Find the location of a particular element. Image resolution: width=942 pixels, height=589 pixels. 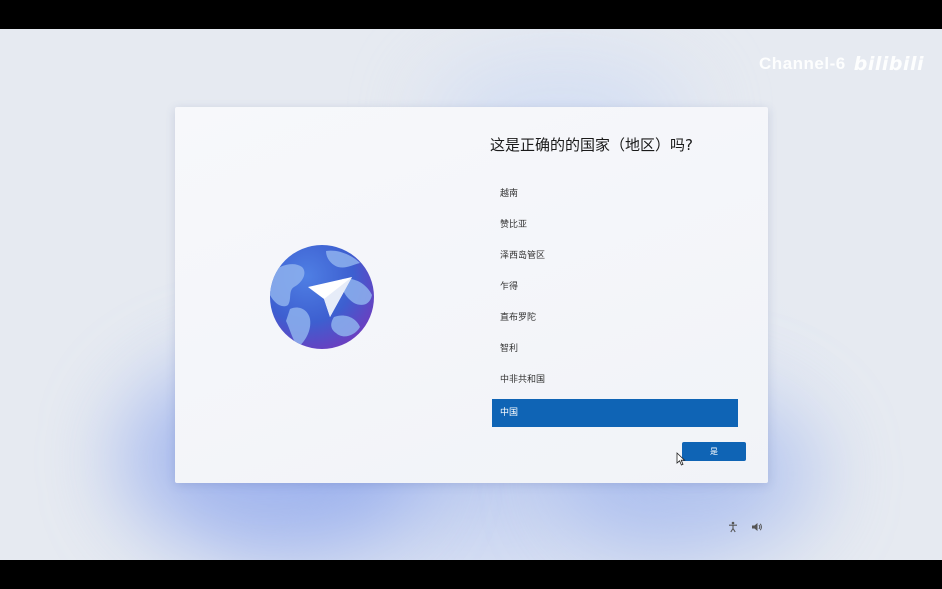

page-title: 这是正确的的国家（地区）吗? is located at coordinates (591, 145).